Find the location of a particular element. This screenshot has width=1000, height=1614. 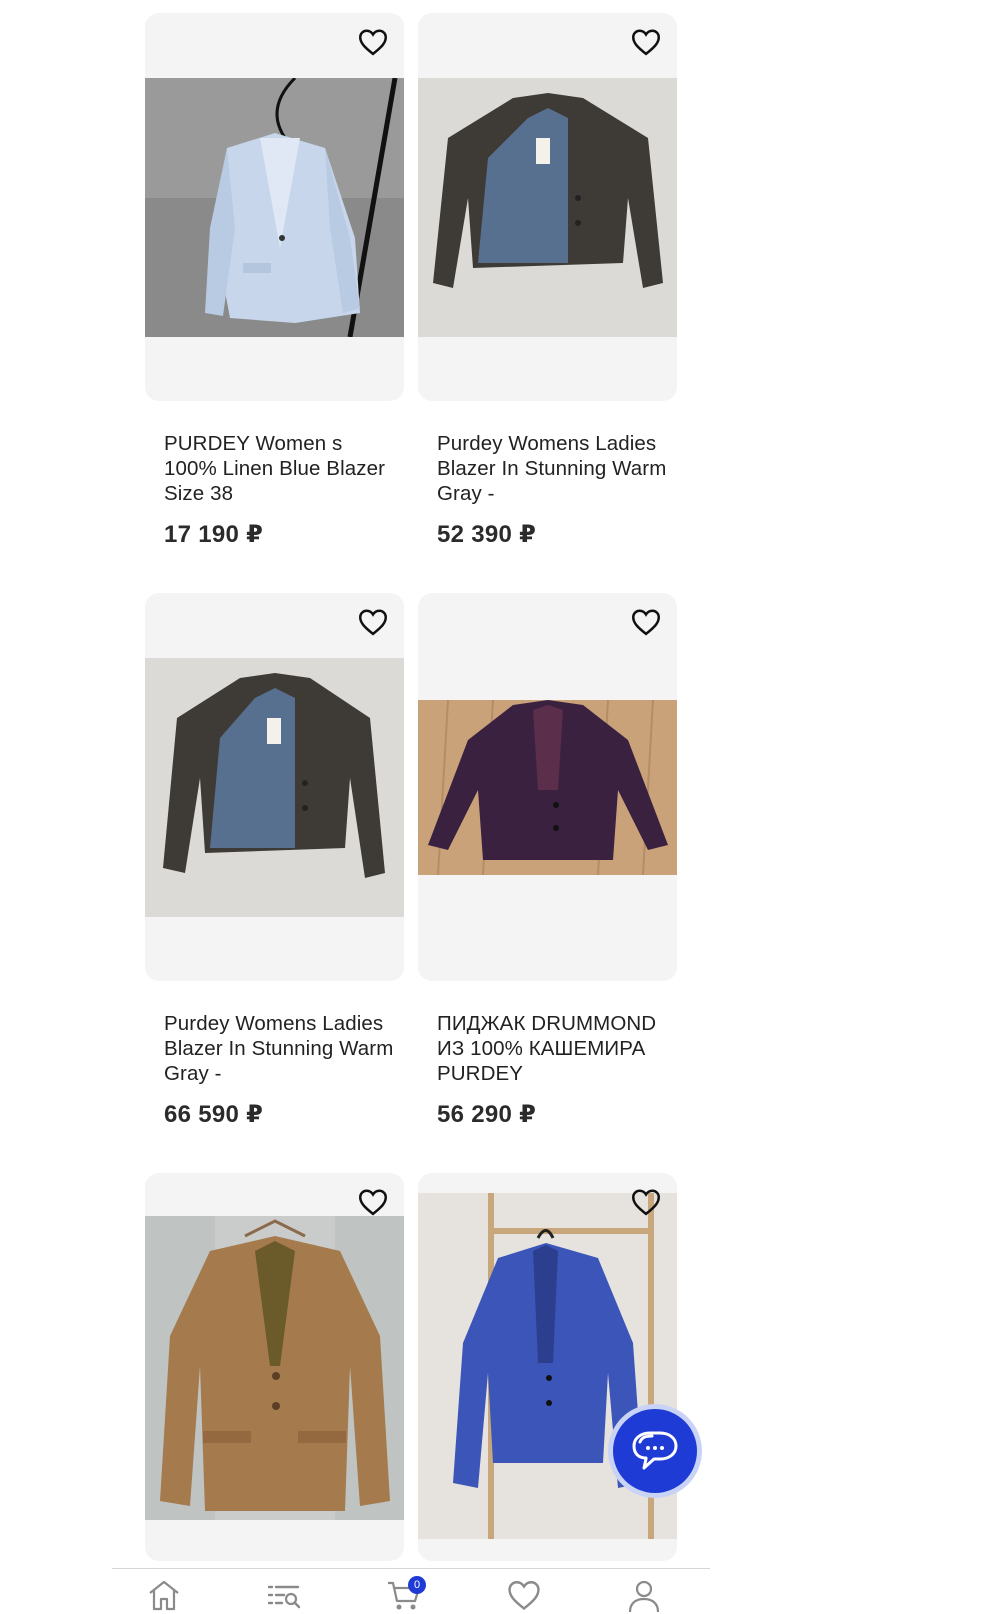

product-price: 66 590 ₽ is located at coordinates (214, 1114).